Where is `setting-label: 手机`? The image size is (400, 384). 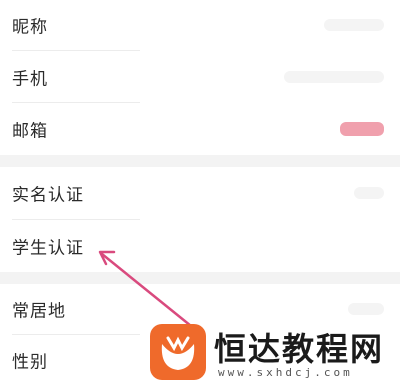
setting-label: 手机 is located at coordinates (30, 79).